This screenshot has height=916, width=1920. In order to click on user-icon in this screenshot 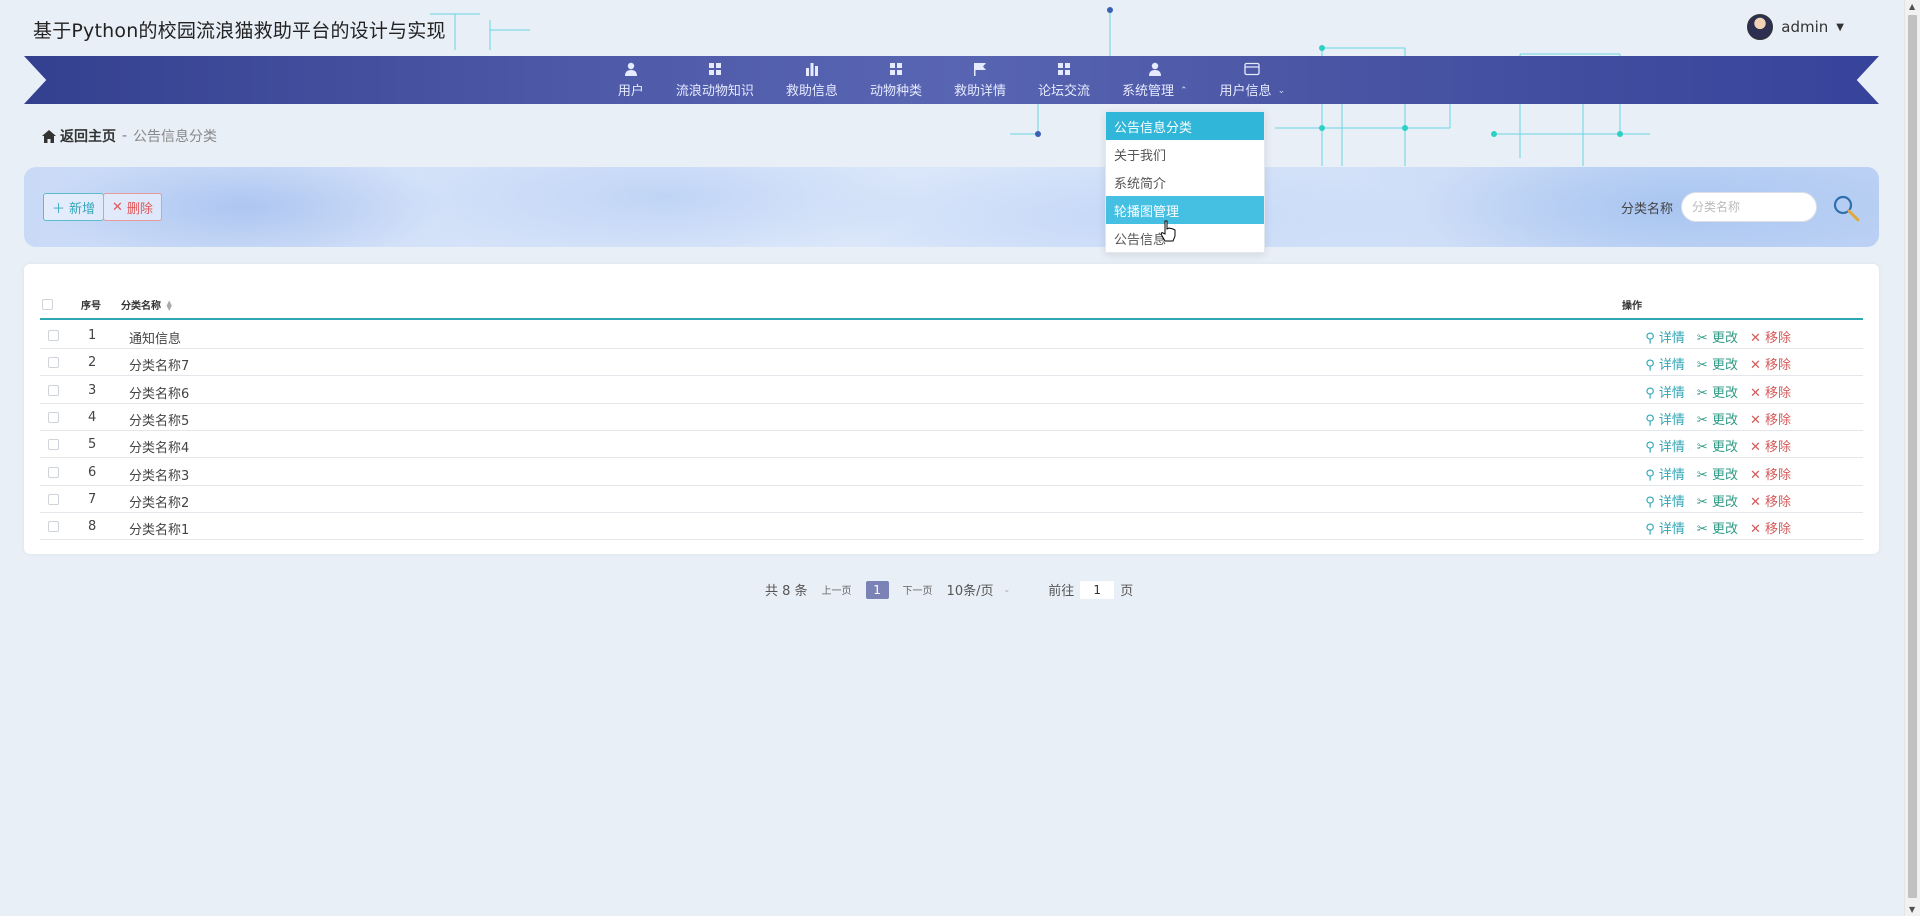, I will do `click(1155, 69)`.